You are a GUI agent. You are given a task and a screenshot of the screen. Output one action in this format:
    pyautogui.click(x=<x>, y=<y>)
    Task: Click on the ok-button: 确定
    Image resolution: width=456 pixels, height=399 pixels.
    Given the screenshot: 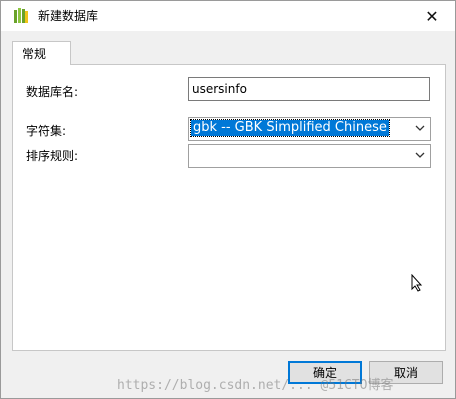 What is the action you would take?
    pyautogui.click(x=325, y=372)
    